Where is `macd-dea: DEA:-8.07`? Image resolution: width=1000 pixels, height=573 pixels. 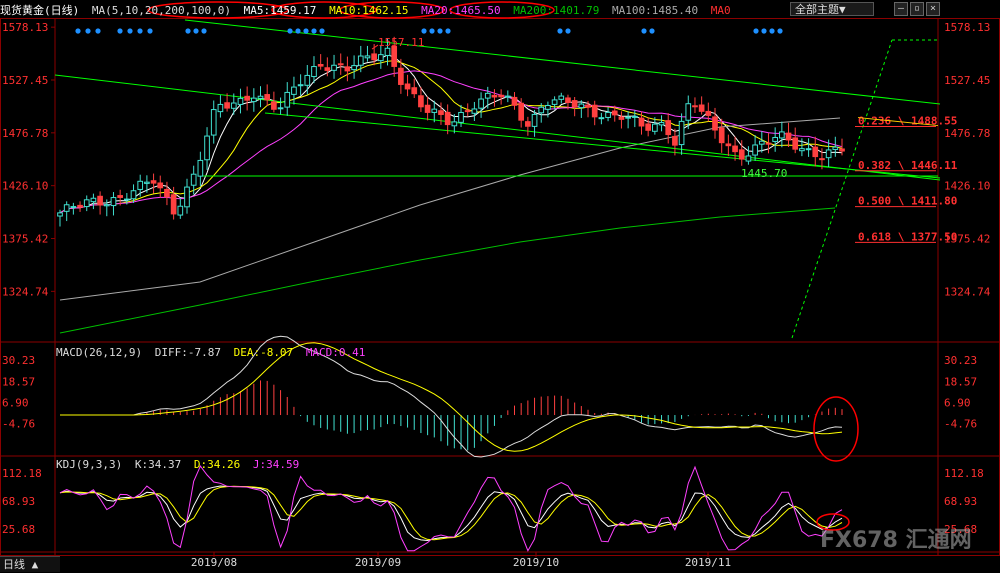
macd-dea: DEA:-8.07 is located at coordinates (263, 352).